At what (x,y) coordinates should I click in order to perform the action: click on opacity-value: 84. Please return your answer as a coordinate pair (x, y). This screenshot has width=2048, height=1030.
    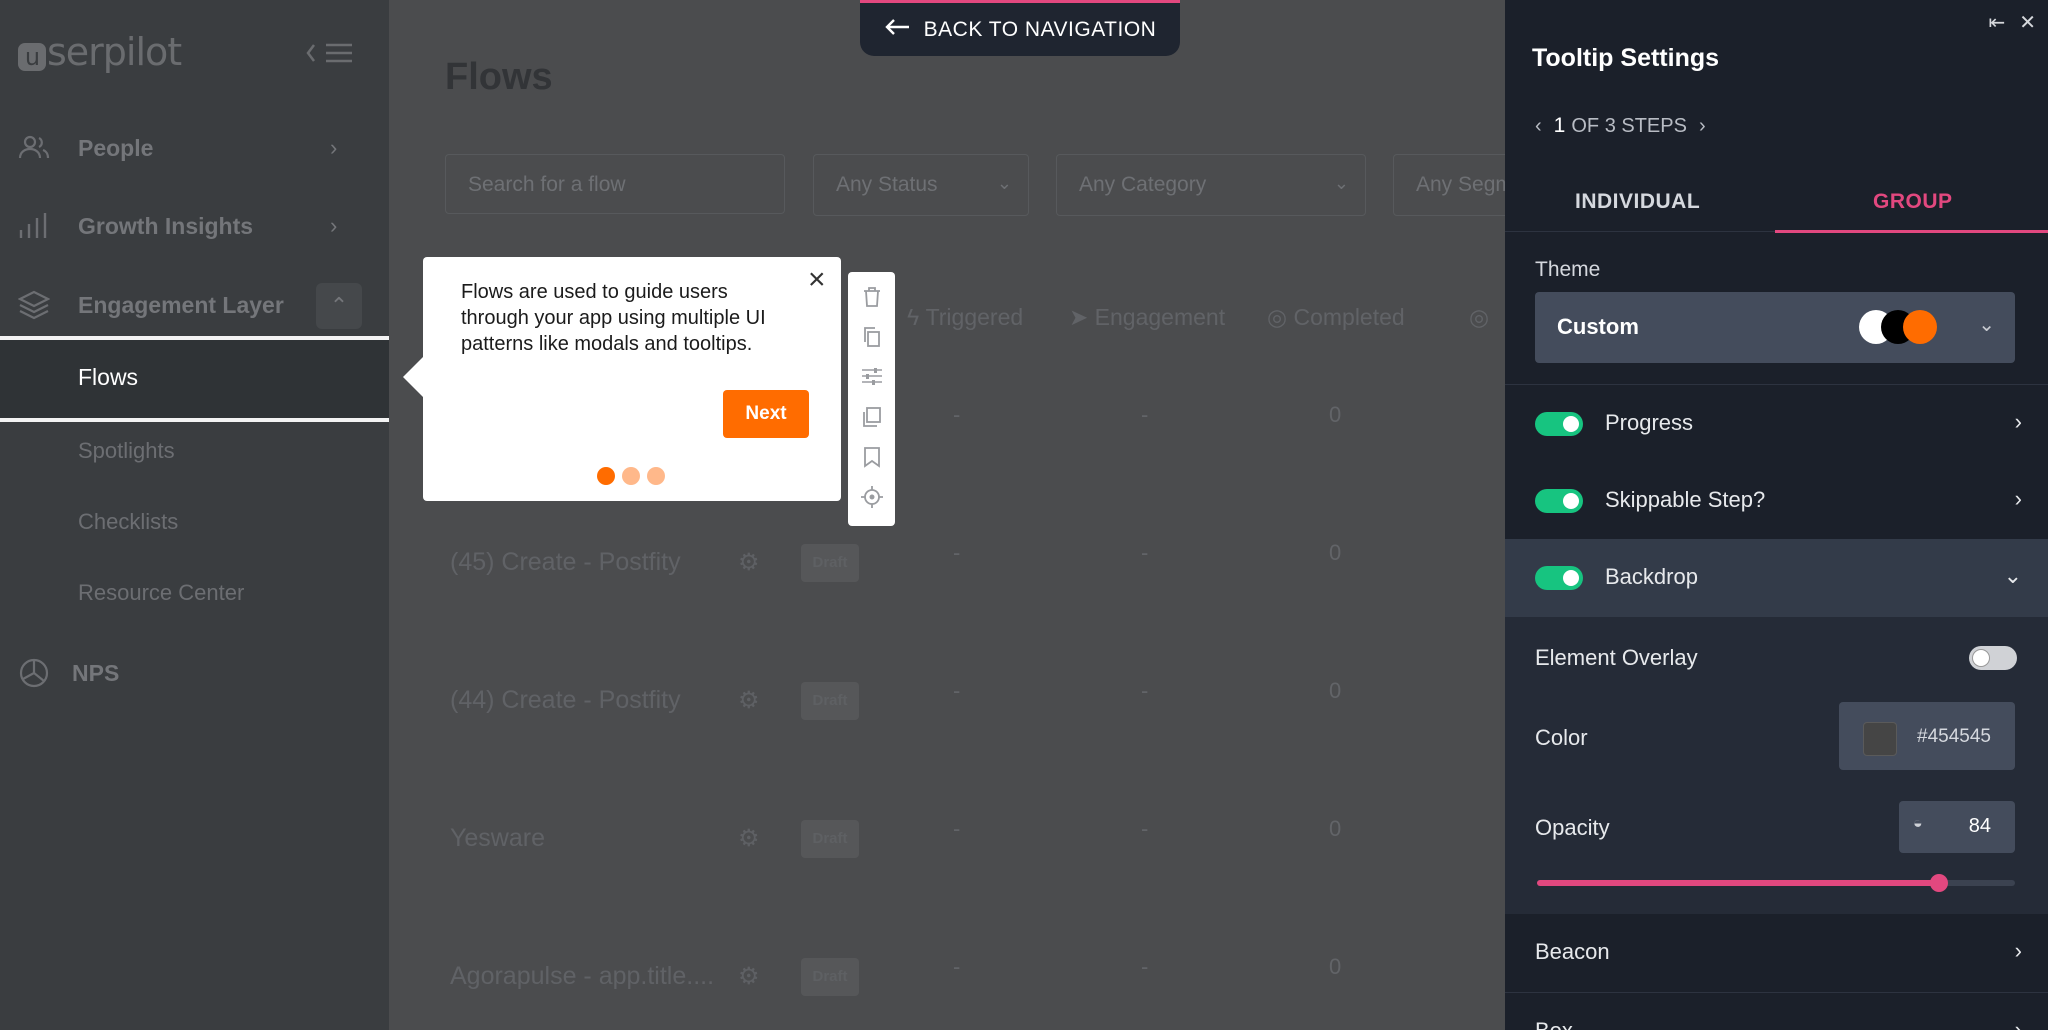
    Looking at the image, I should click on (1979, 826).